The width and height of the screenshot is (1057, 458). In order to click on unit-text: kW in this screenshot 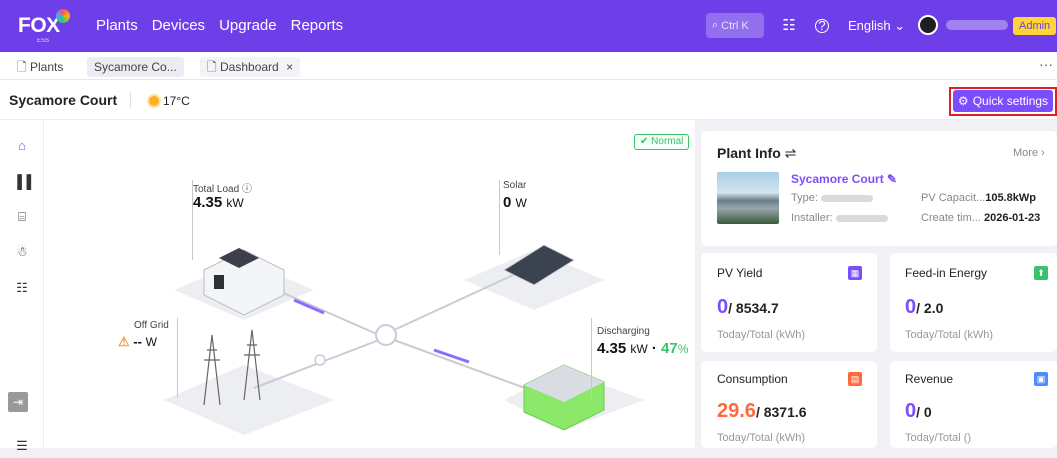, I will do `click(235, 203)`.